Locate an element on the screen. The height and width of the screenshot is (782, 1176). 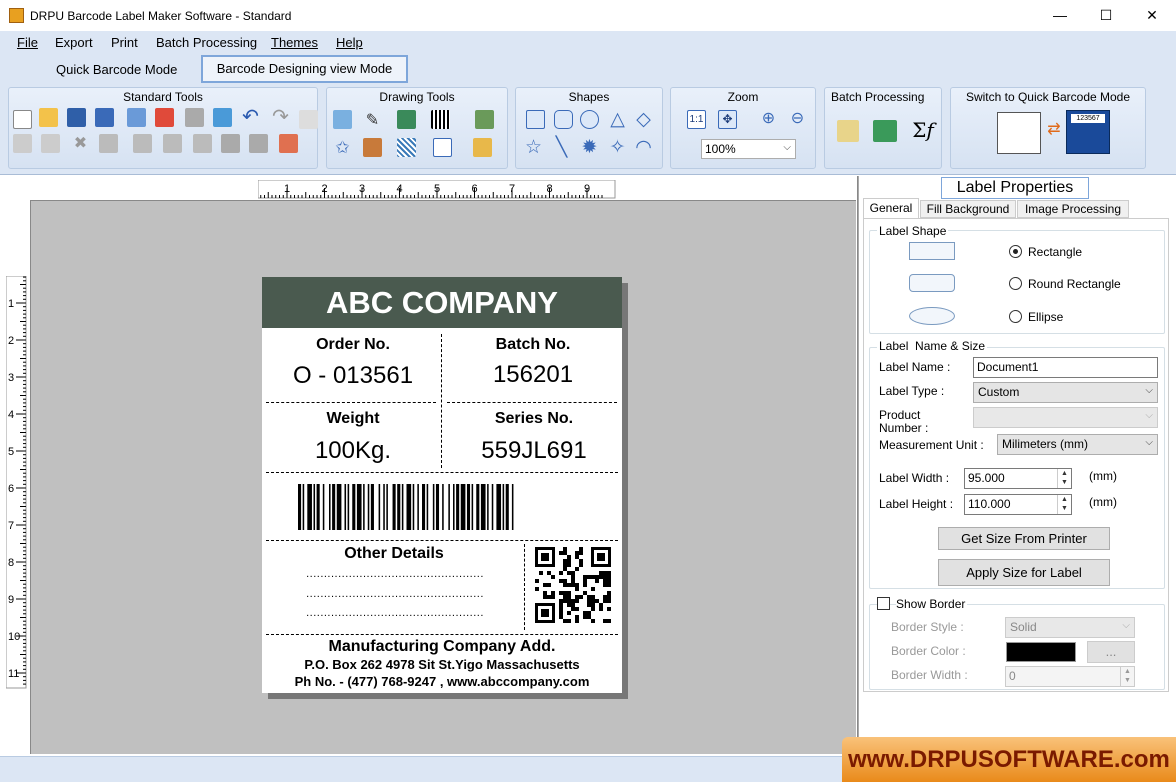
tab-fill-background: Fill Background is located at coordinates (968, 209).